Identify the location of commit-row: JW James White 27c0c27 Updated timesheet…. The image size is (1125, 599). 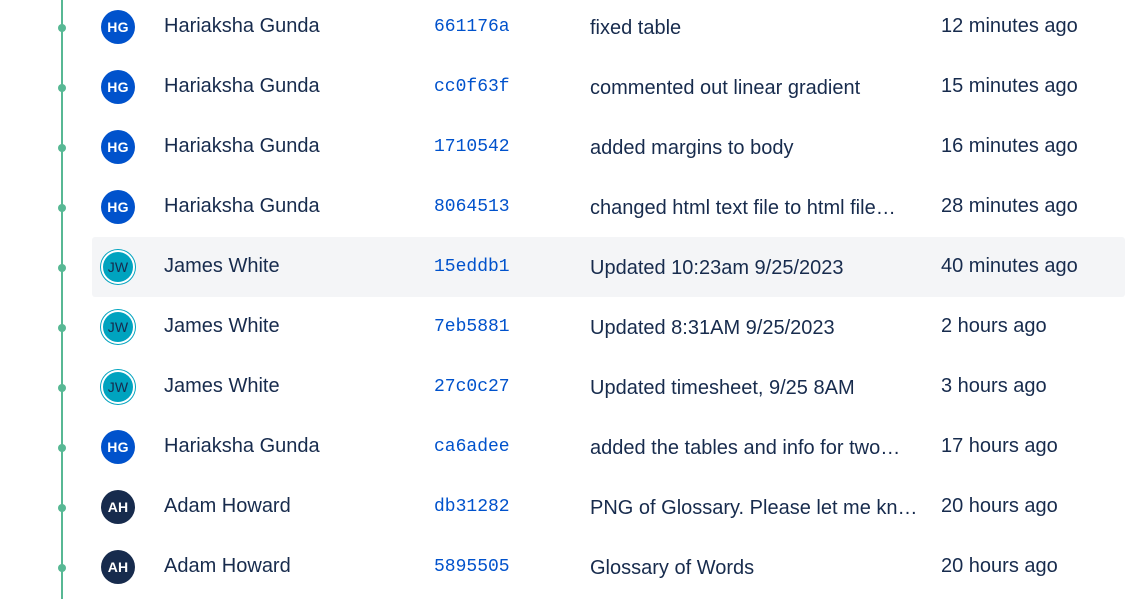
(562, 387).